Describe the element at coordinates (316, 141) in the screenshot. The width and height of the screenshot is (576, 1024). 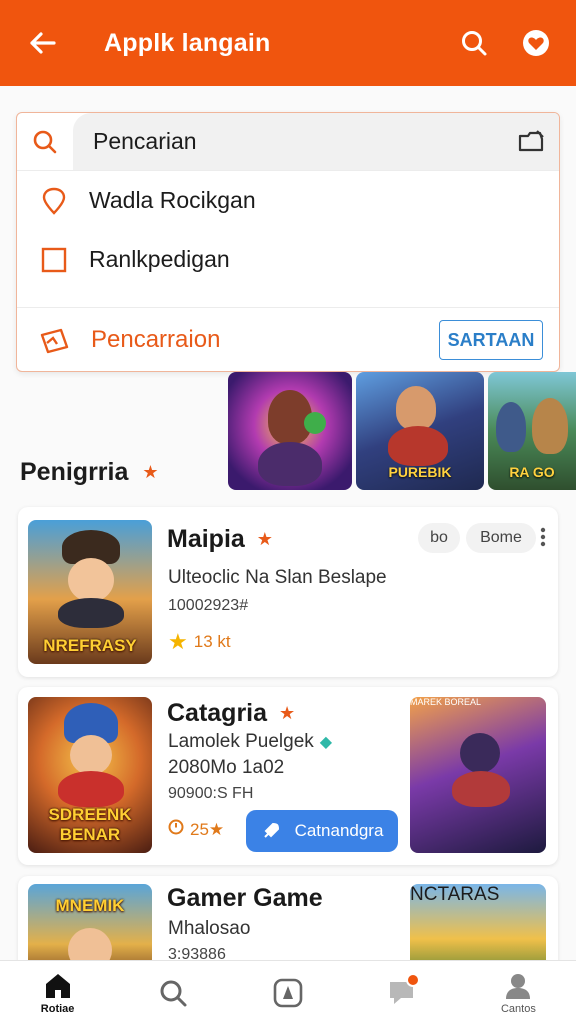
I see `search-input: Pencarian` at that location.